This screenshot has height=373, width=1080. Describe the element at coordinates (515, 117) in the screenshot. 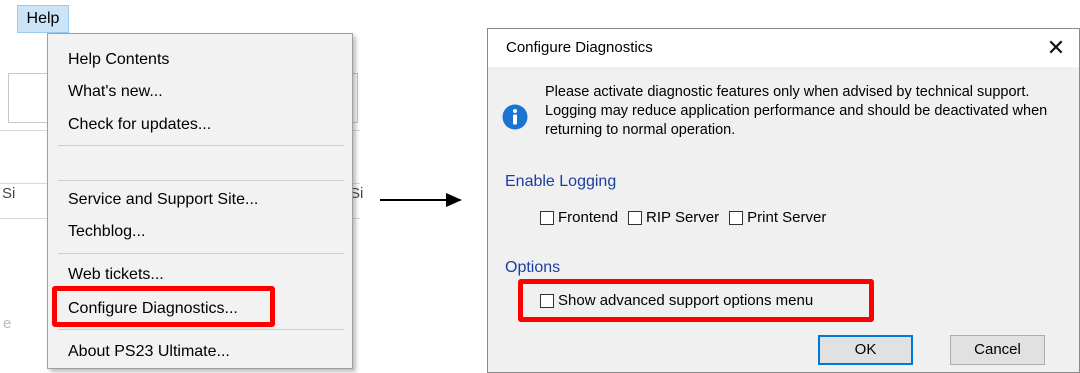

I see `info-icon` at that location.